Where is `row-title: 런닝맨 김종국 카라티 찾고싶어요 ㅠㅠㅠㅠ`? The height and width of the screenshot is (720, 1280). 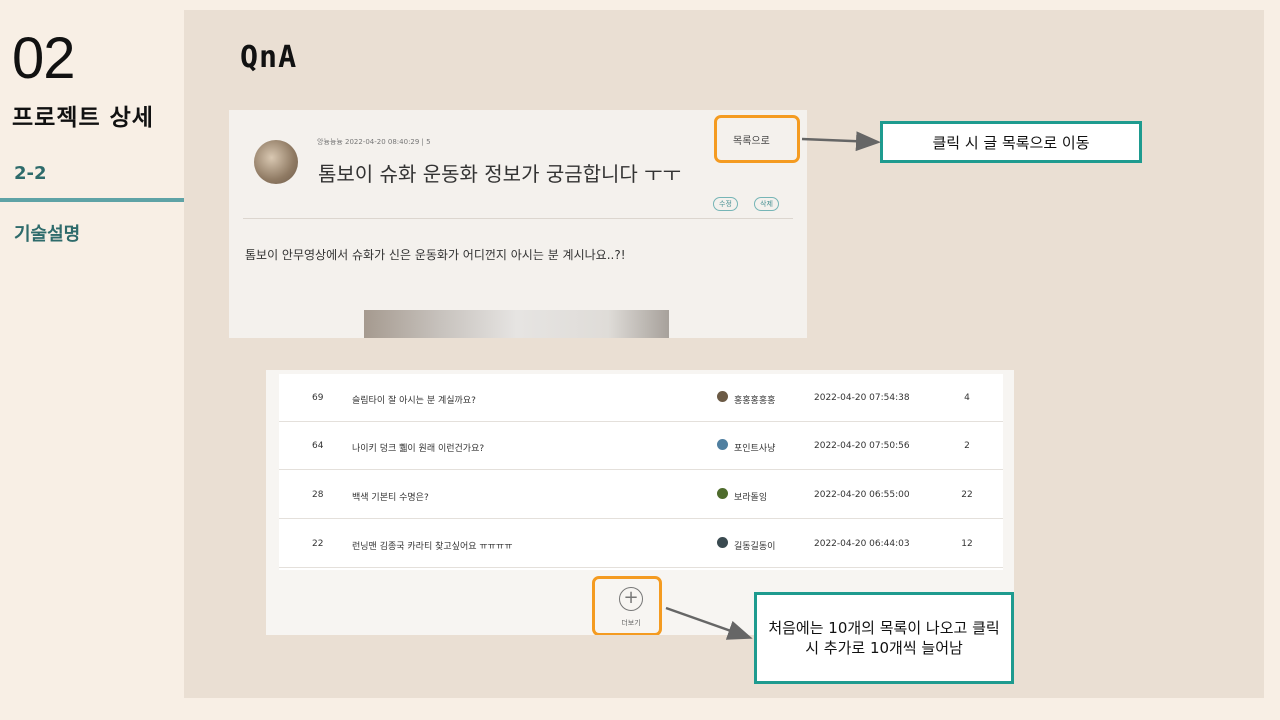 row-title: 런닝맨 김종국 카라티 찾고싶어요 ㅠㅠㅠㅠ is located at coordinates (432, 545).